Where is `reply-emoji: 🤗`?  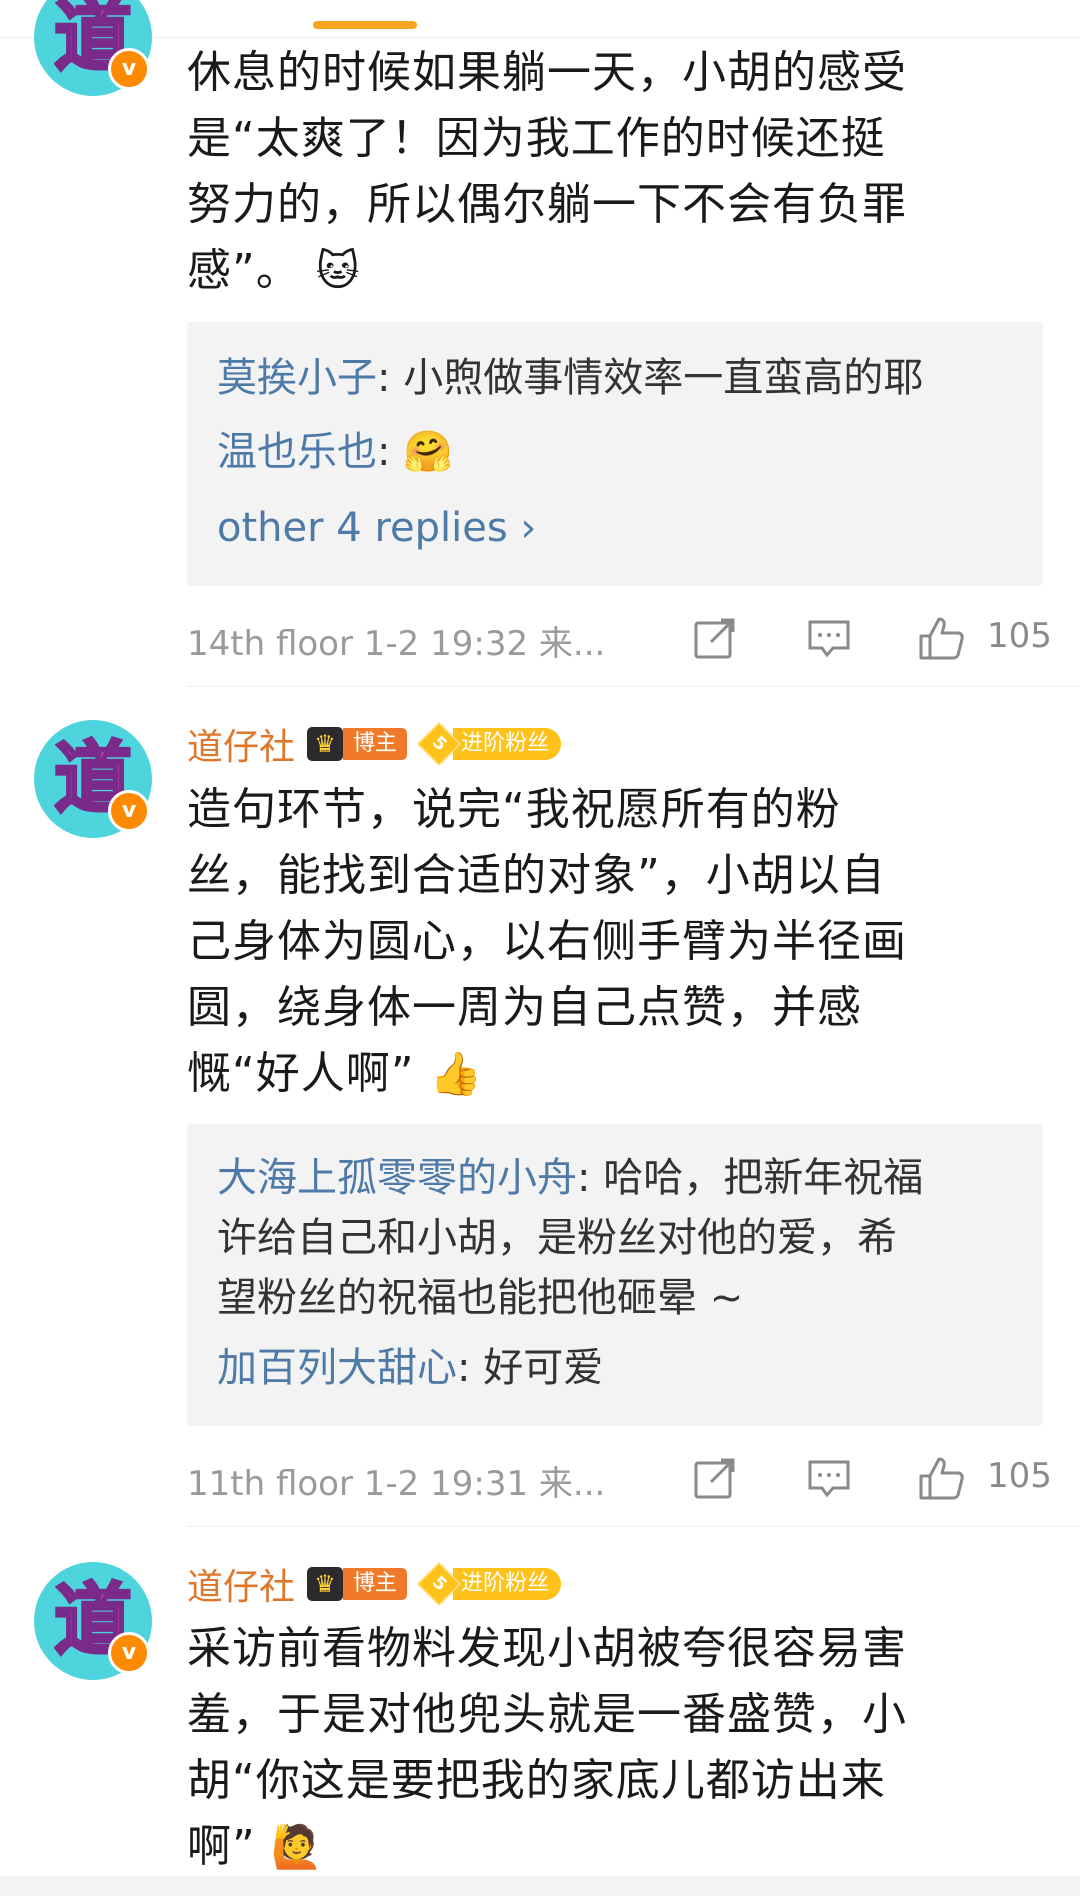 reply-emoji: 🤗 is located at coordinates (428, 452).